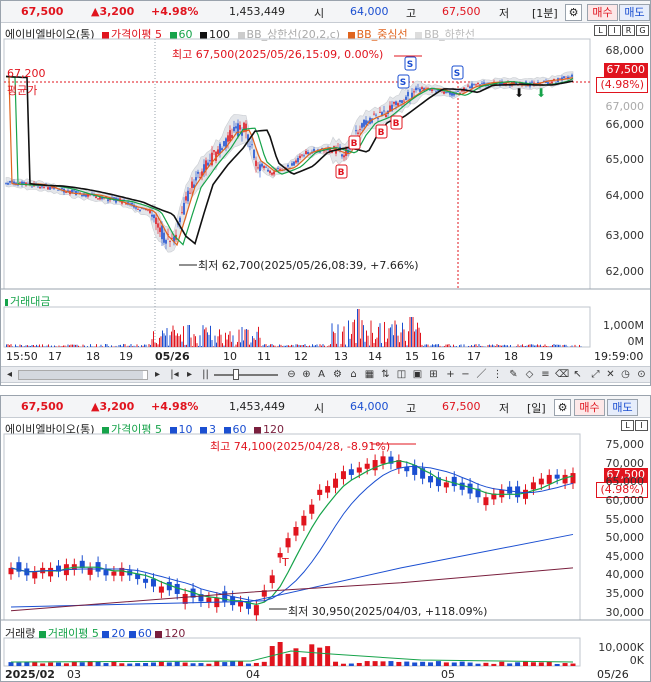 Image resolution: width=651 pixels, height=682 pixels. I want to click on scrollbar-track, so click(83, 375).